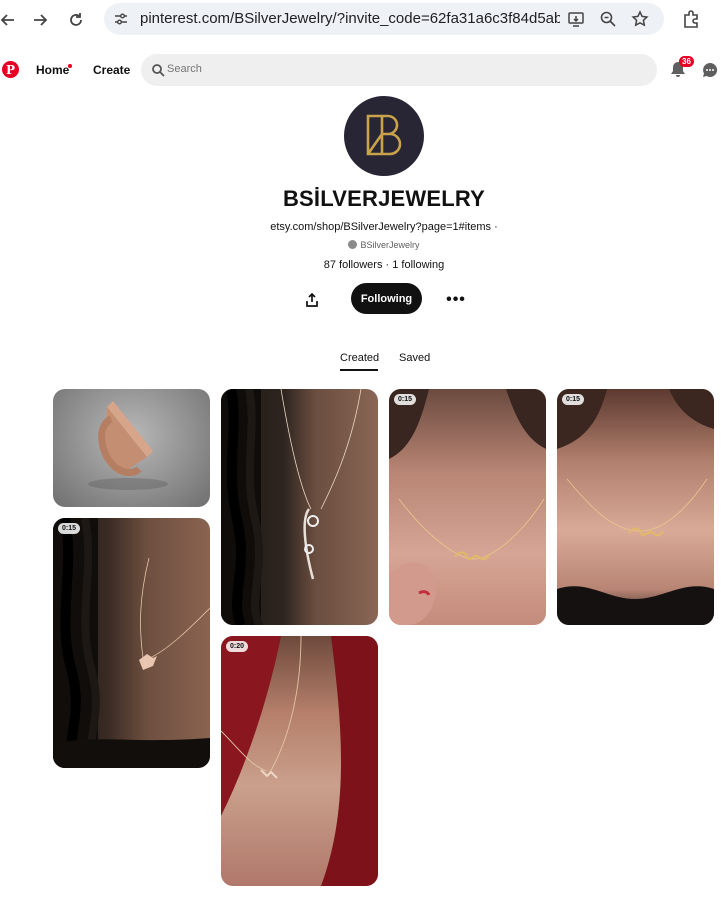  What do you see at coordinates (40, 20) in the screenshot?
I see `forward-icon` at bounding box center [40, 20].